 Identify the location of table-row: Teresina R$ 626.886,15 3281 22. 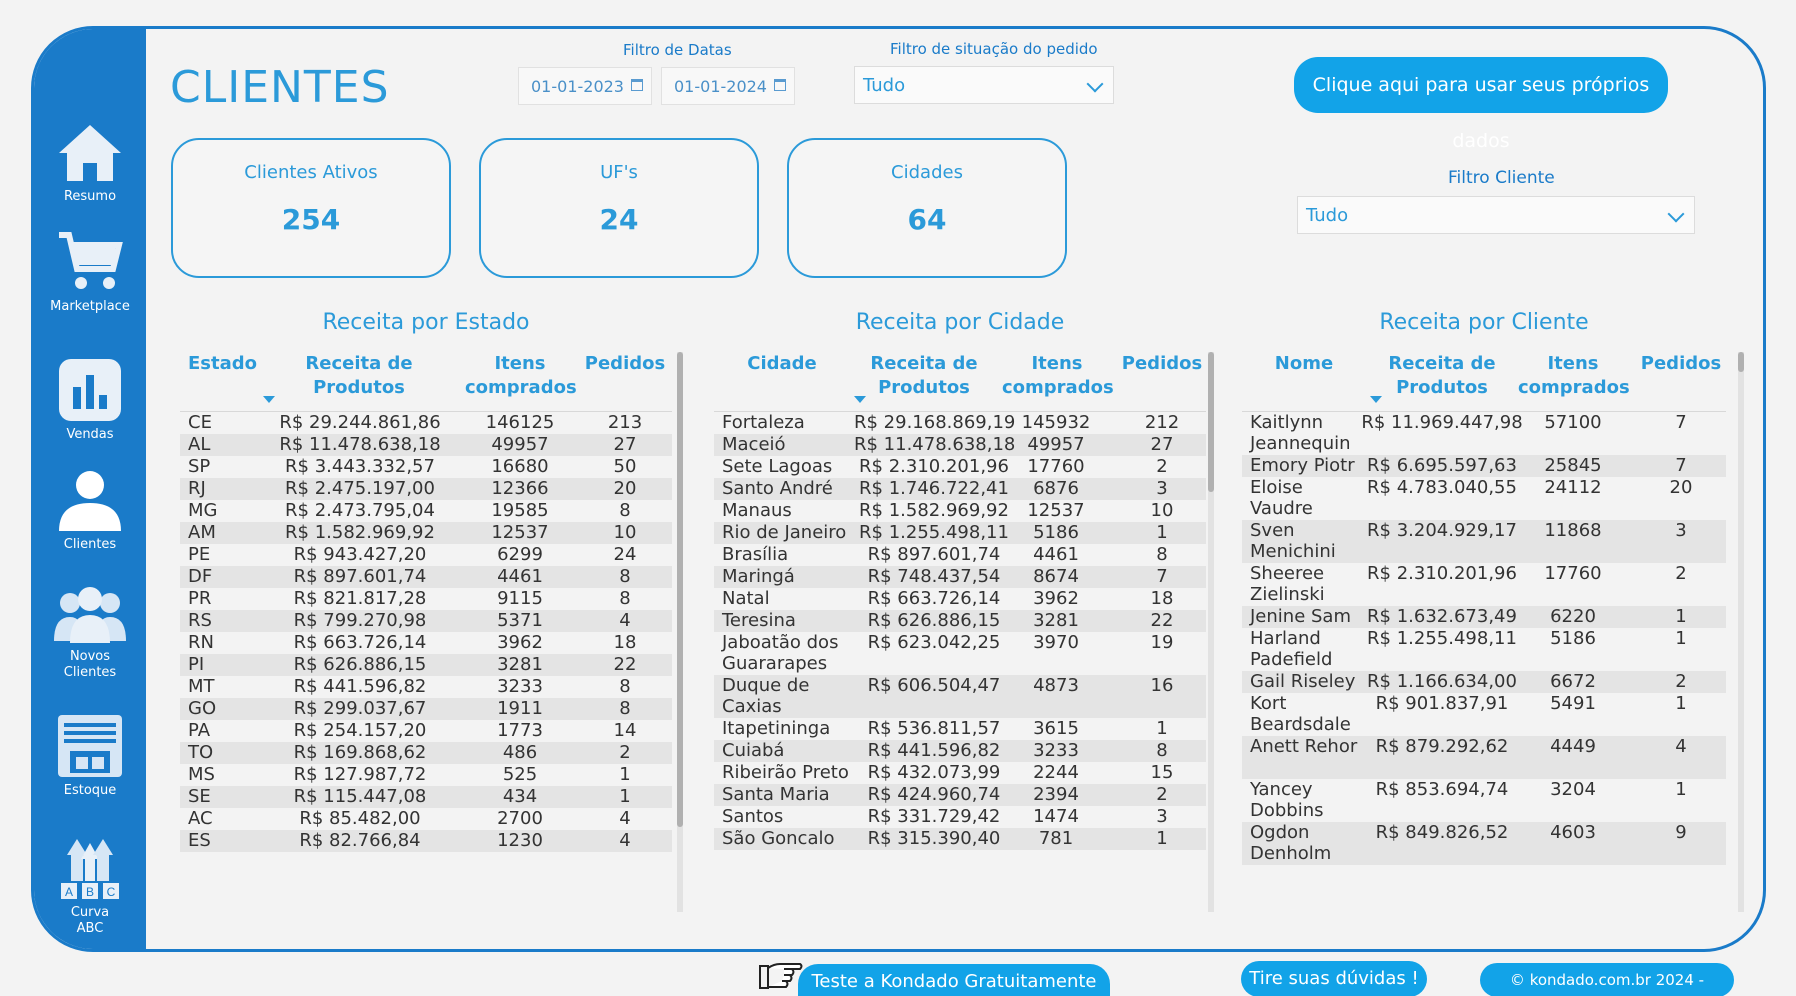
(960, 621).